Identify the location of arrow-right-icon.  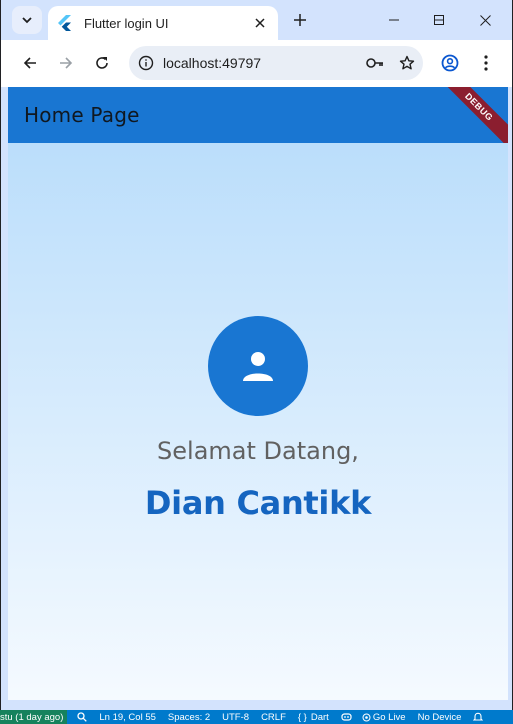
(66, 63).